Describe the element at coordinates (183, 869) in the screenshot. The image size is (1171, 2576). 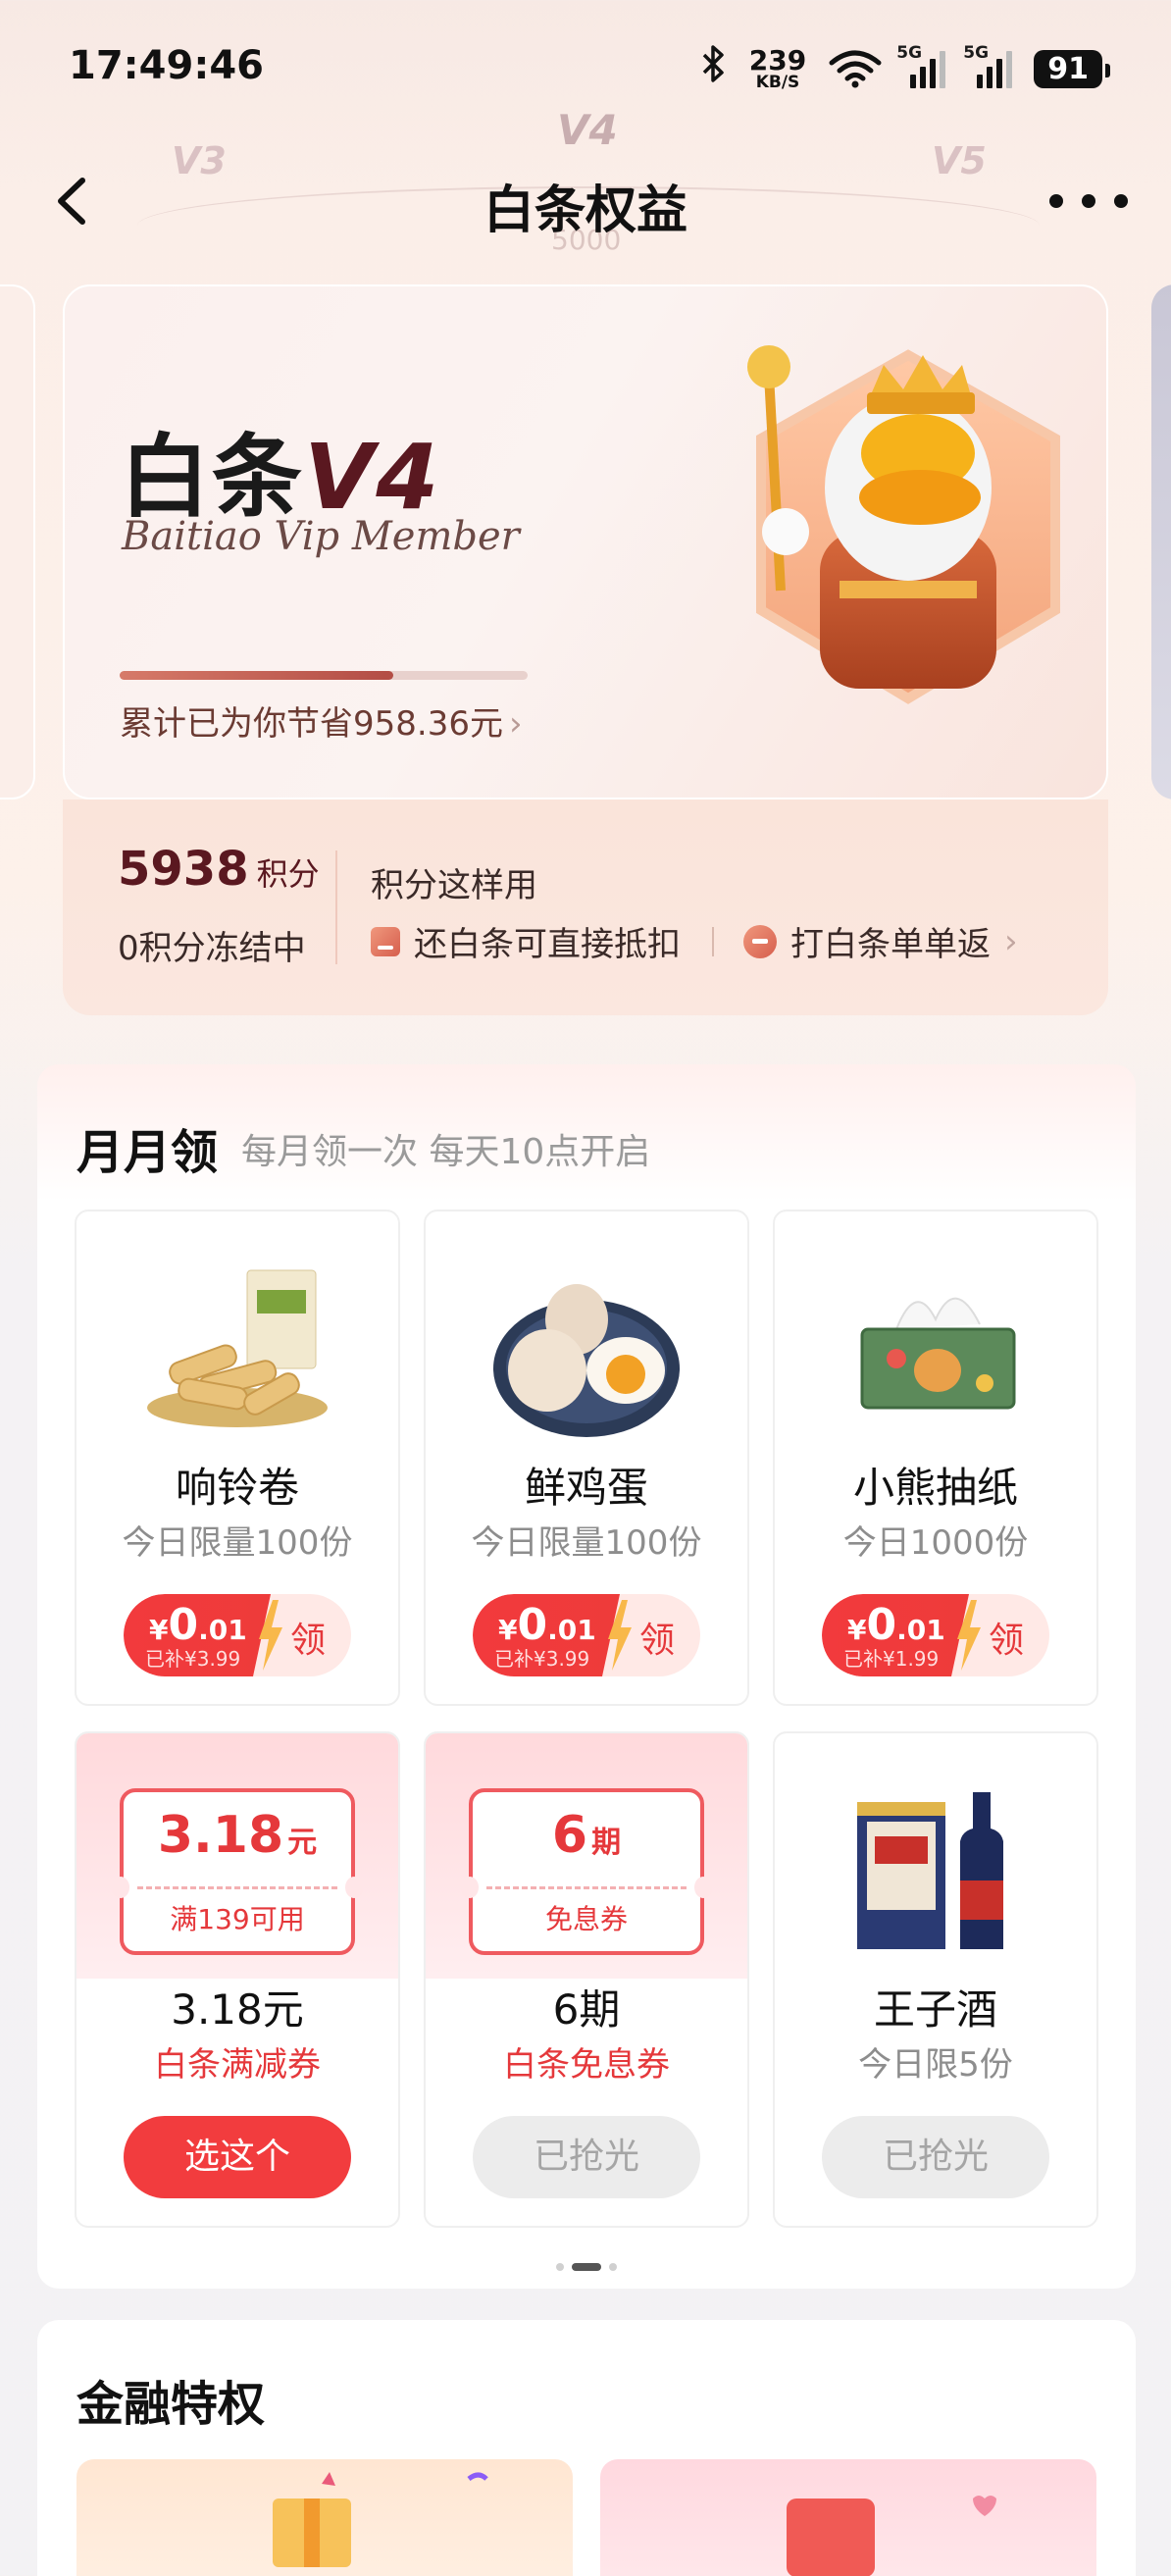
I see `points-number: 5938` at that location.